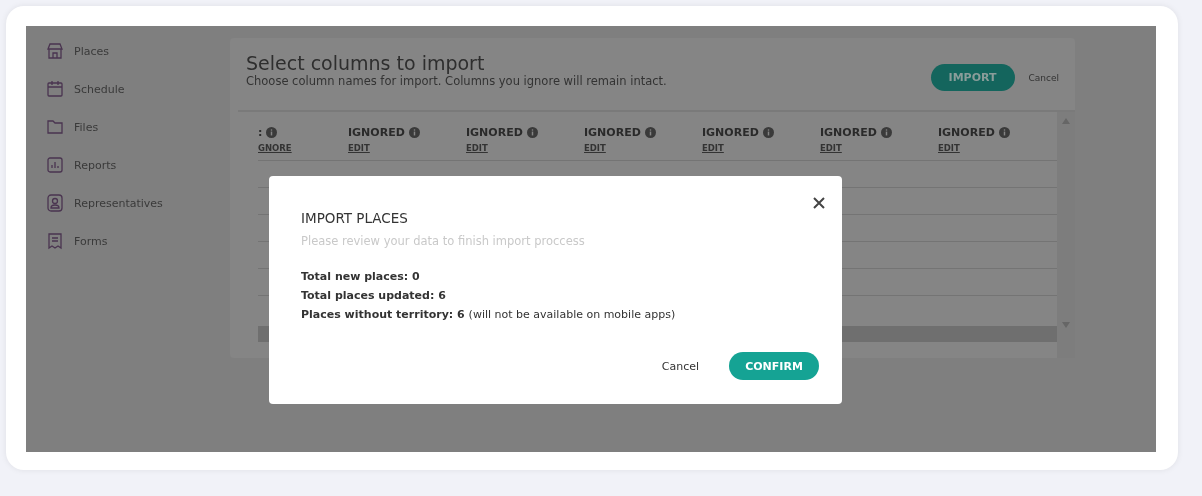 This screenshot has width=1202, height=496. I want to click on page-subtitle: Choose column names for import. Columns you ignore will remain intact., so click(456, 81).